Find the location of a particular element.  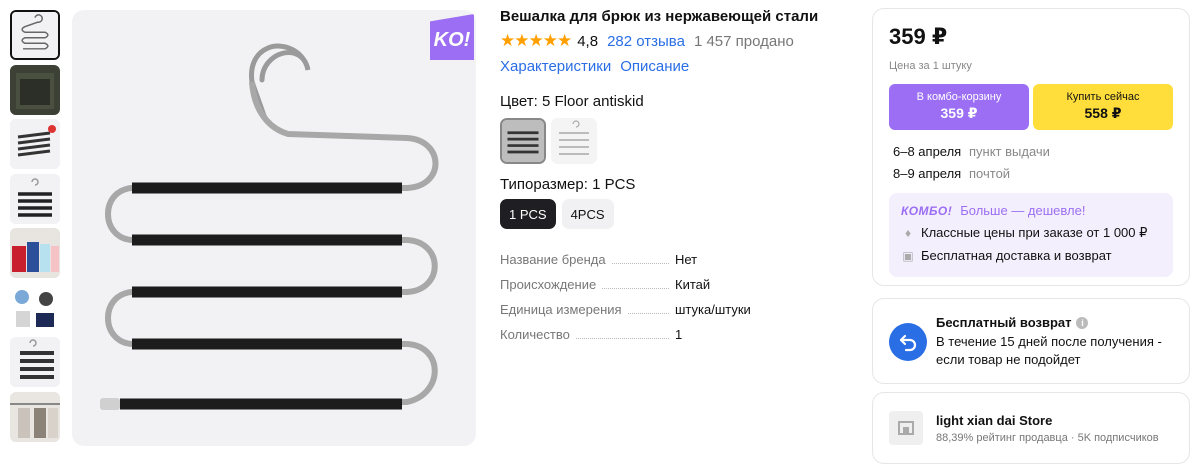

return-title: Бесплатный возврат is located at coordinates (1004, 322).